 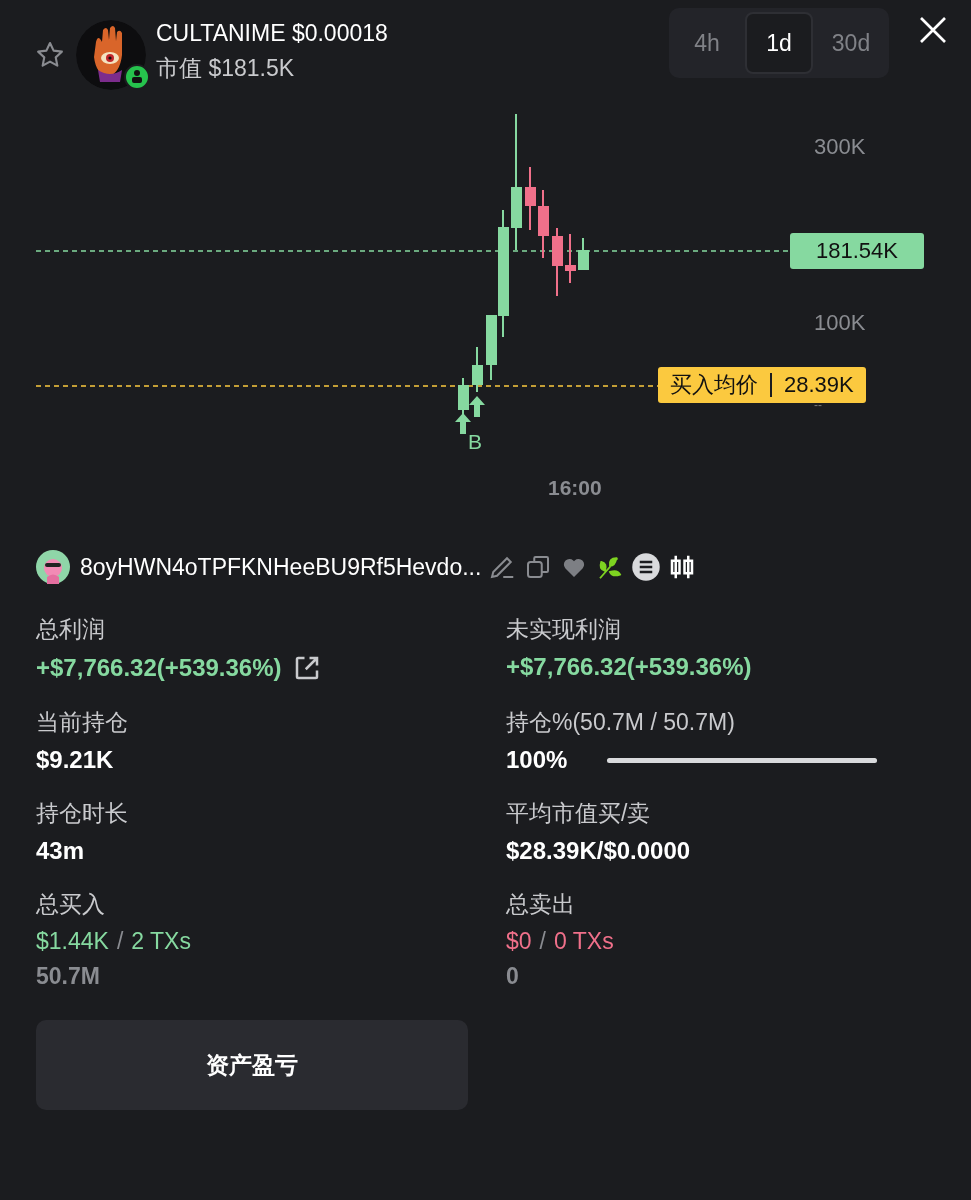 I want to click on buy-marker: B, so click(x=475, y=442).